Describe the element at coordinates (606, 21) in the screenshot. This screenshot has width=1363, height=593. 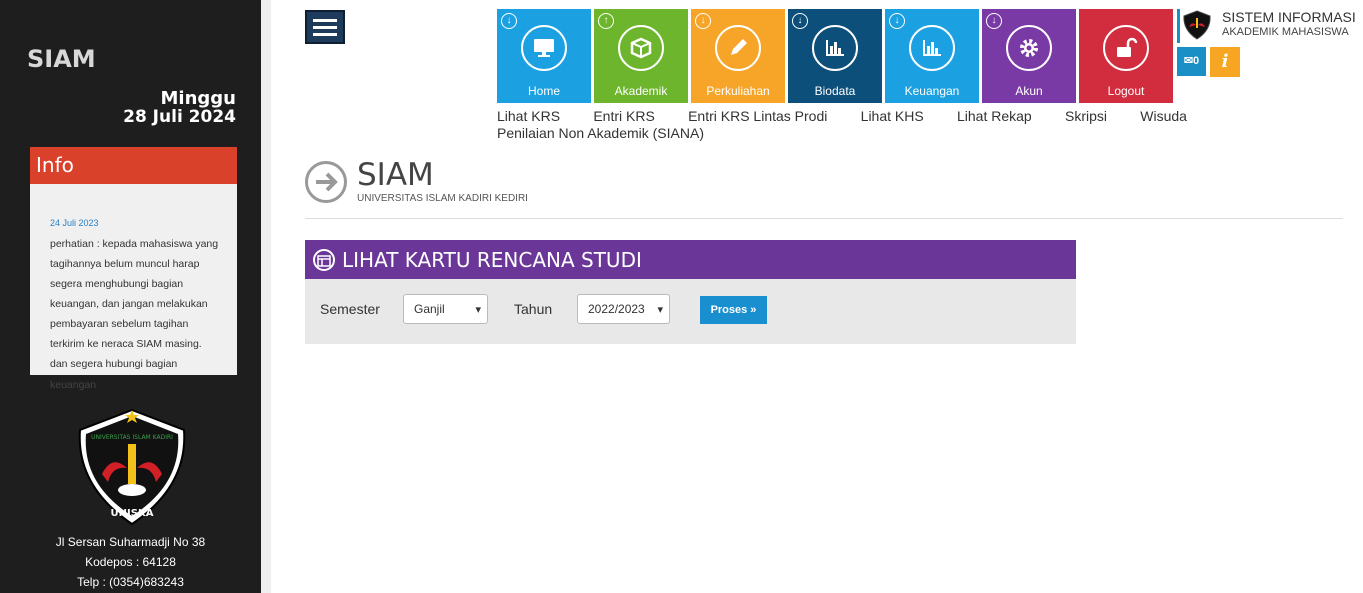
I see `arrow-up-icon: ↑` at that location.